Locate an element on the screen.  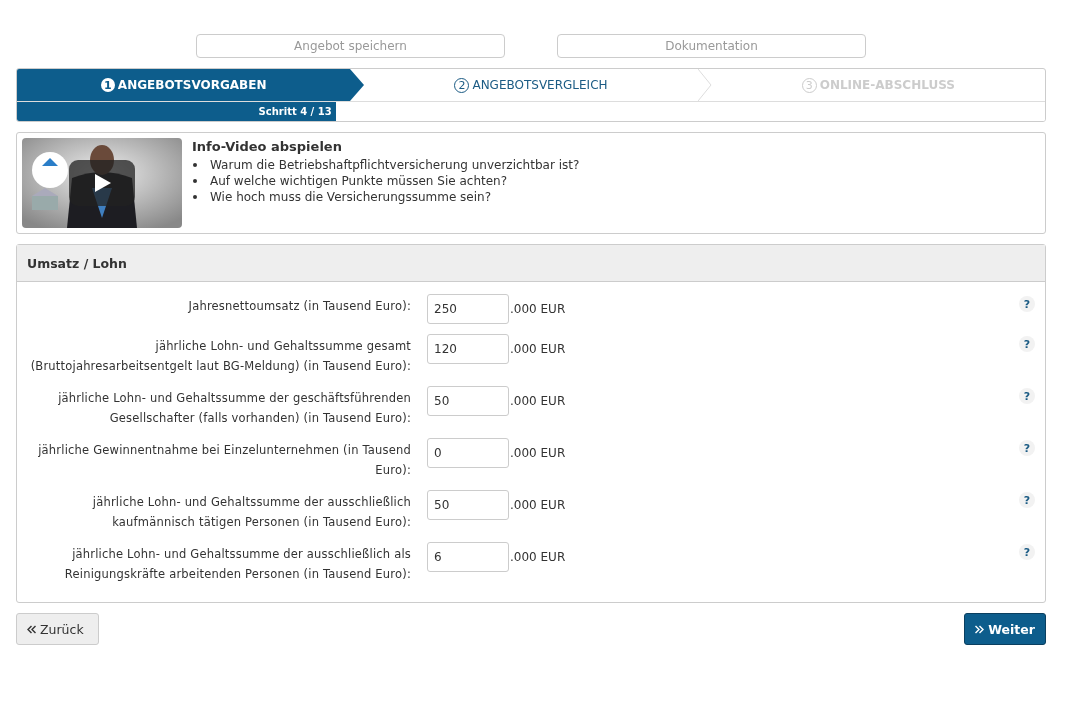
play-button-icon is located at coordinates (102, 183).